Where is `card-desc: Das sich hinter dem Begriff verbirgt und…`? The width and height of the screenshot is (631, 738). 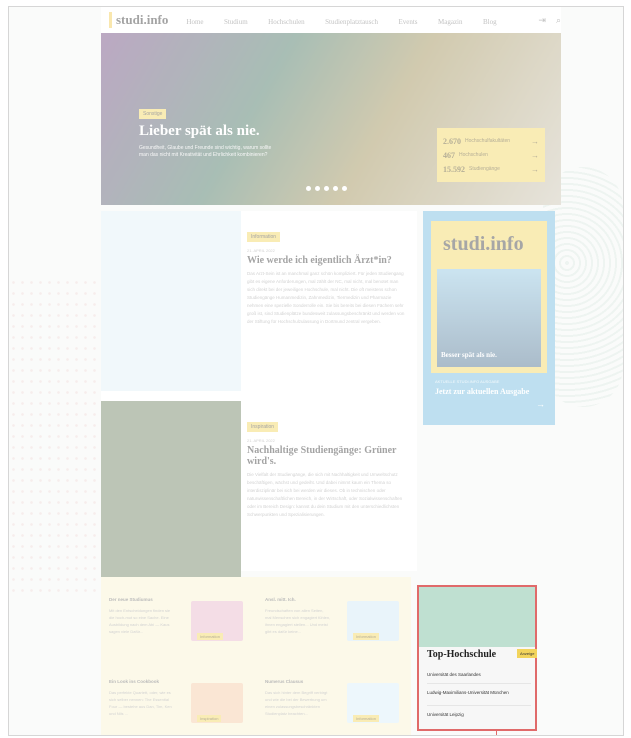 card-desc: Das sich hinter dem Begriff verbirgt und… is located at coordinates (296, 703).